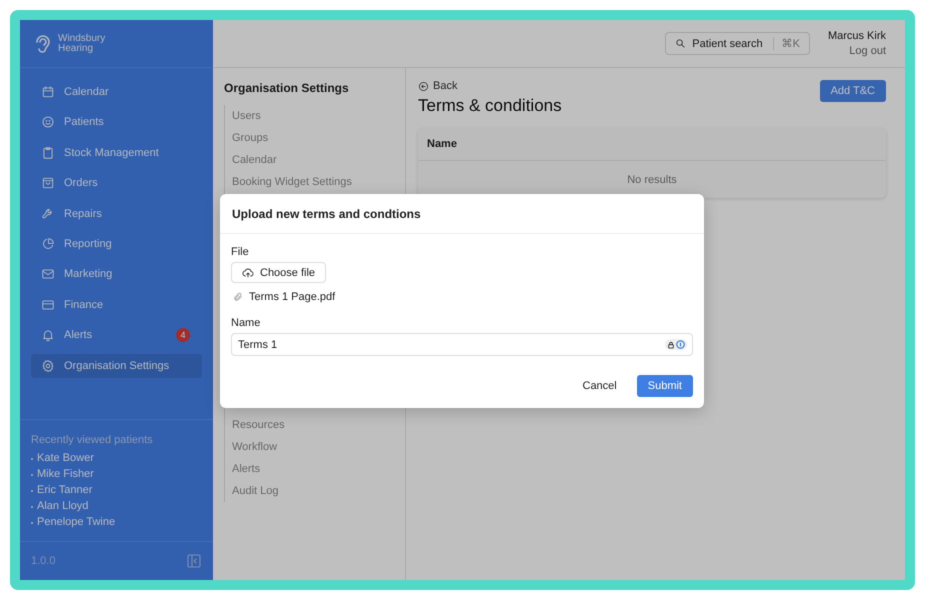 Image resolution: width=925 pixels, height=600 pixels. What do you see at coordinates (48, 243) in the screenshot?
I see `pie-chart-icon` at bounding box center [48, 243].